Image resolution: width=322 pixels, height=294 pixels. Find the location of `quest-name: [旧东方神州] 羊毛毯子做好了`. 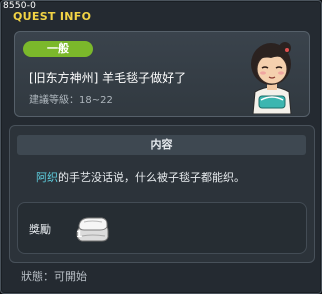

quest-name: [旧东方神州] 羊毛毯子做好了 is located at coordinates (108, 78).